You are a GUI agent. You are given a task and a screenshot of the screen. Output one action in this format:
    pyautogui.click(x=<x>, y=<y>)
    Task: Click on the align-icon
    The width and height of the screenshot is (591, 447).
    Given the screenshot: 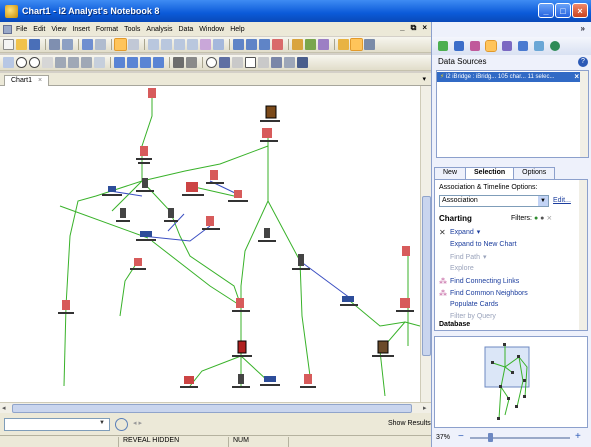 What is the action you would take?
    pyautogui.click(x=132, y=62)
    